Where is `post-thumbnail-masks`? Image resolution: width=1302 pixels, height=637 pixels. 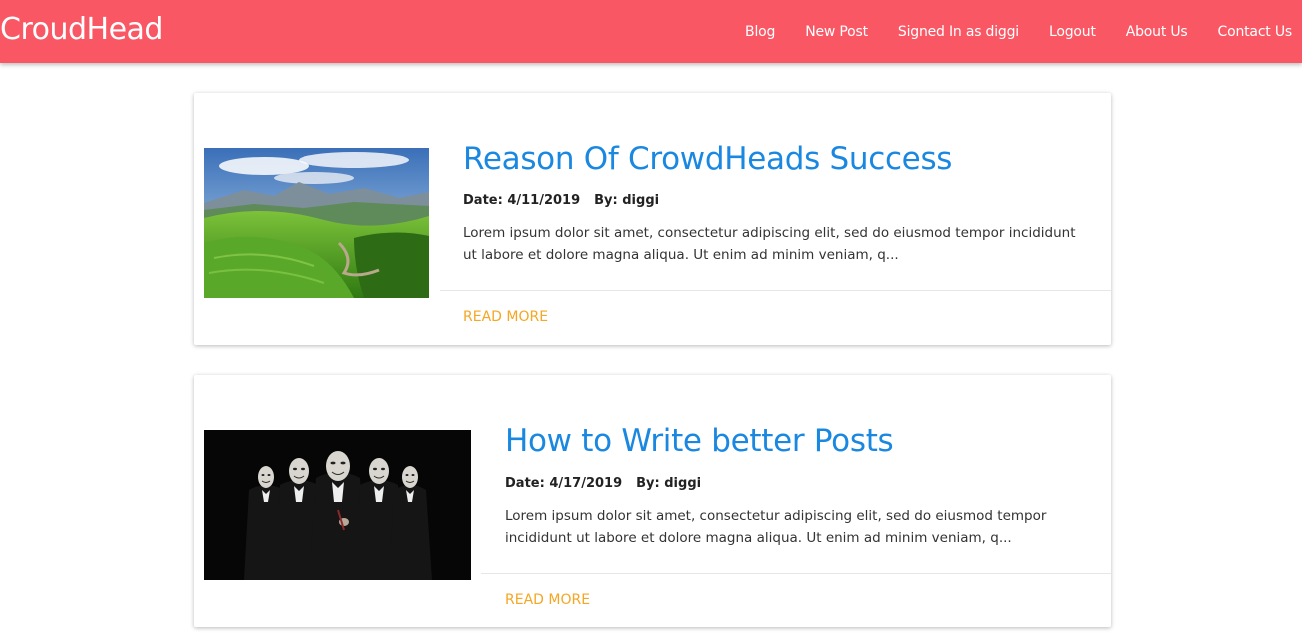
post-thumbnail-masks is located at coordinates (337, 505).